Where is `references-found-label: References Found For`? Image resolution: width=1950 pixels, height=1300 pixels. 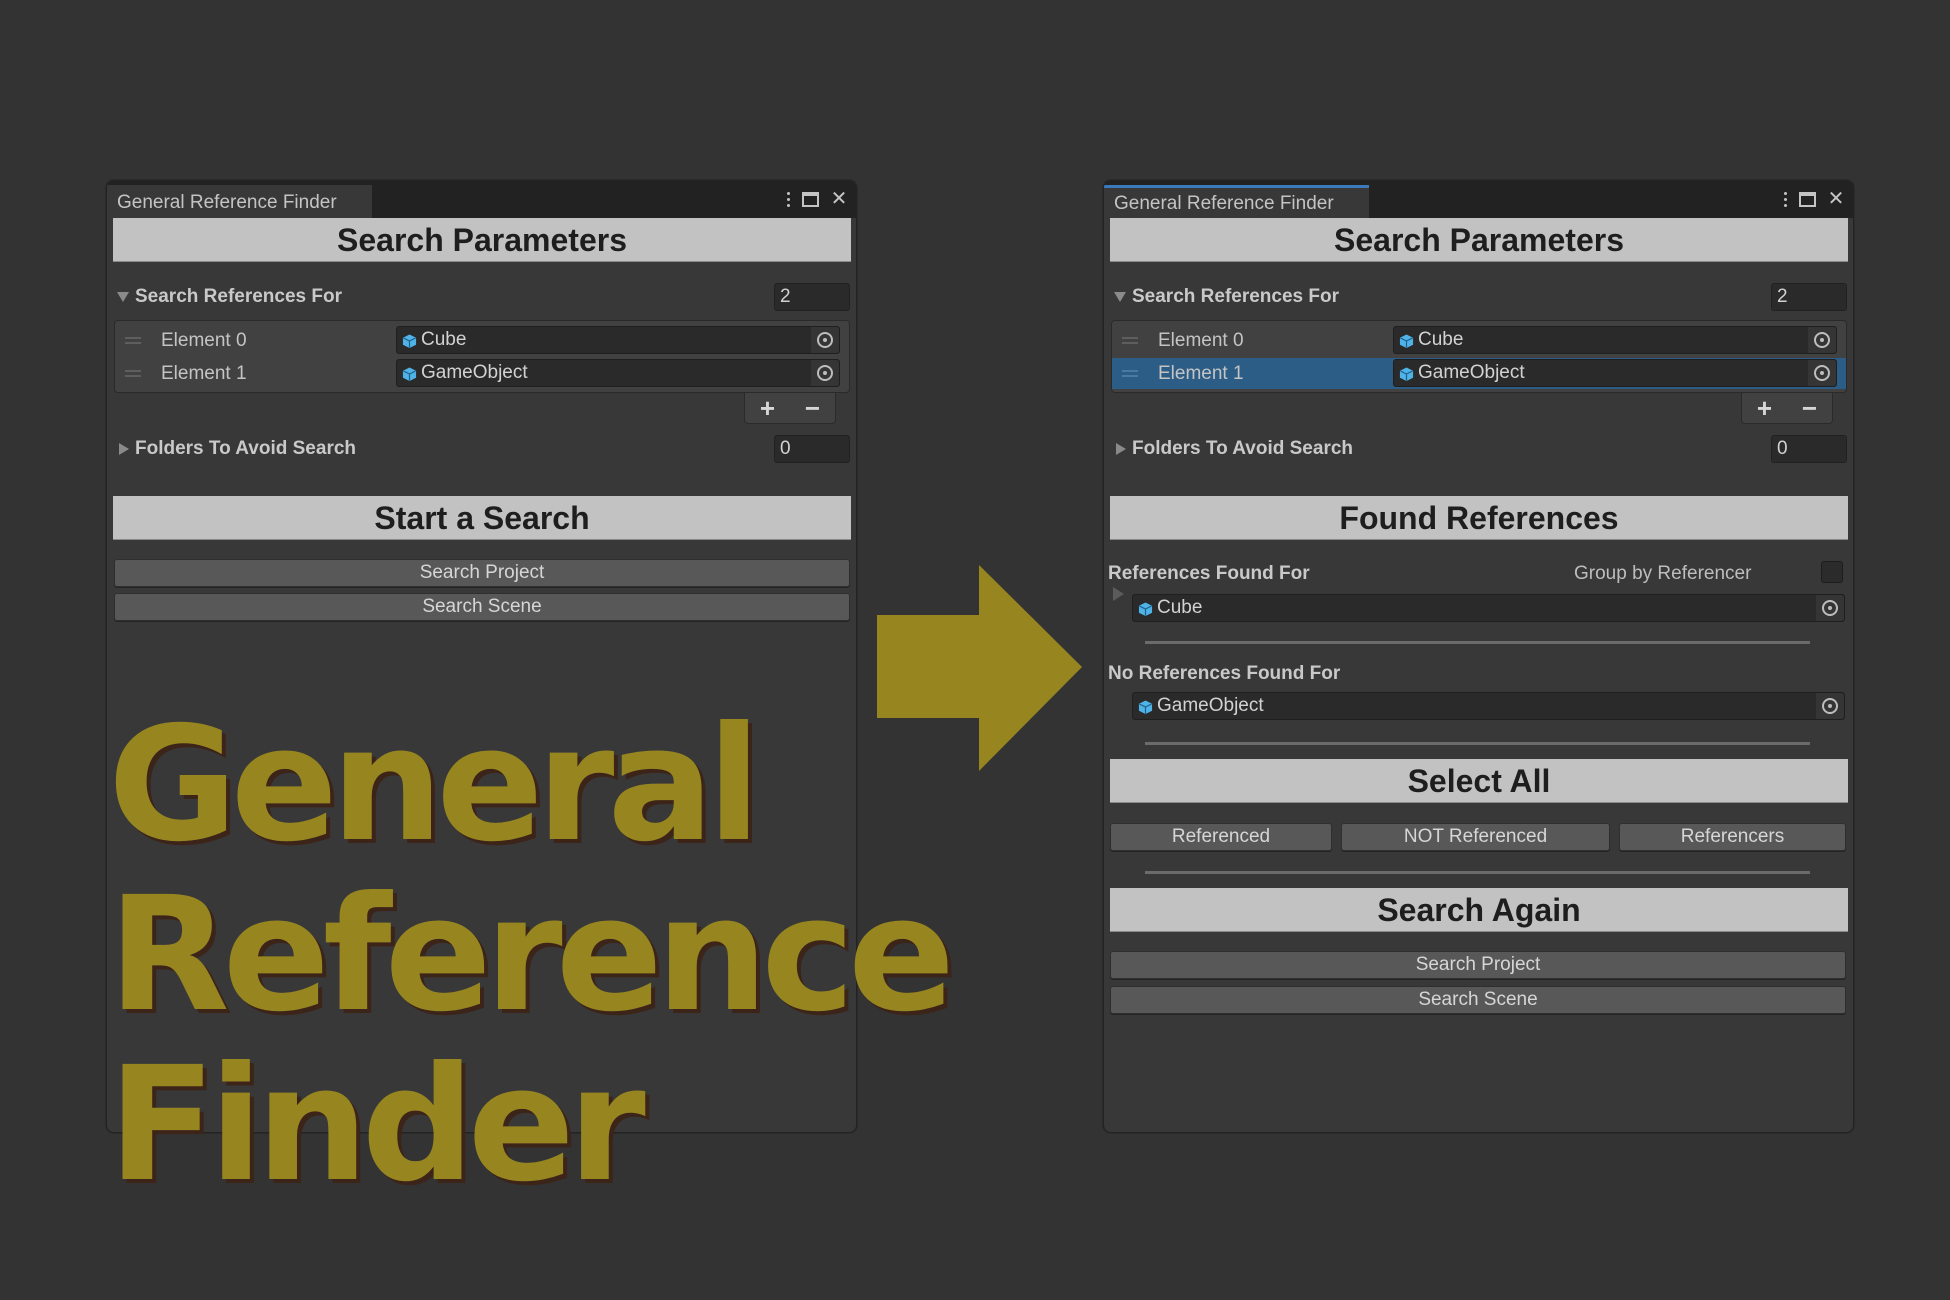
references-found-label: References Found For is located at coordinates (1209, 573).